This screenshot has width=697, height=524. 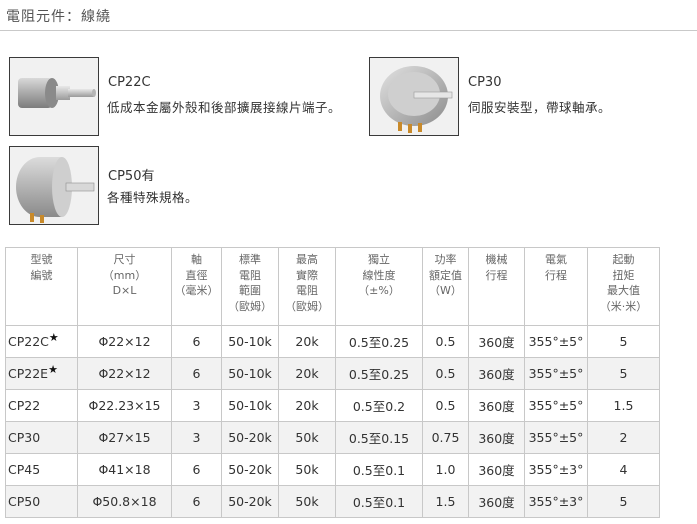 What do you see at coordinates (41, 469) in the screenshot?
I see `cell-model: CP45` at bounding box center [41, 469].